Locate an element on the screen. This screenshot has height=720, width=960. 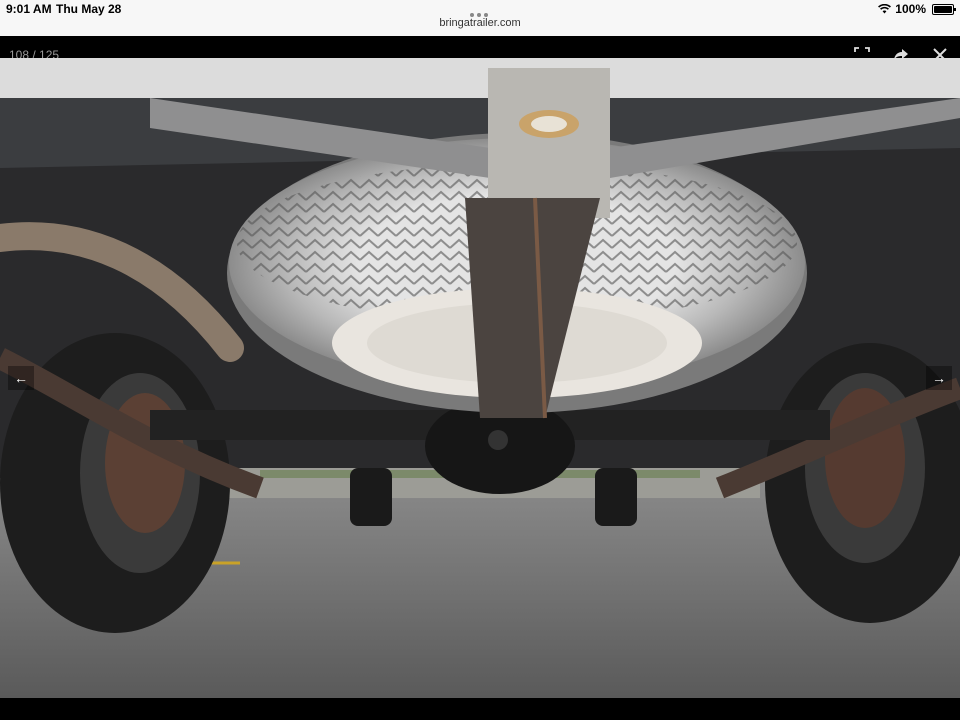
address-url: bringatrailer.com is located at coordinates (480, 23).